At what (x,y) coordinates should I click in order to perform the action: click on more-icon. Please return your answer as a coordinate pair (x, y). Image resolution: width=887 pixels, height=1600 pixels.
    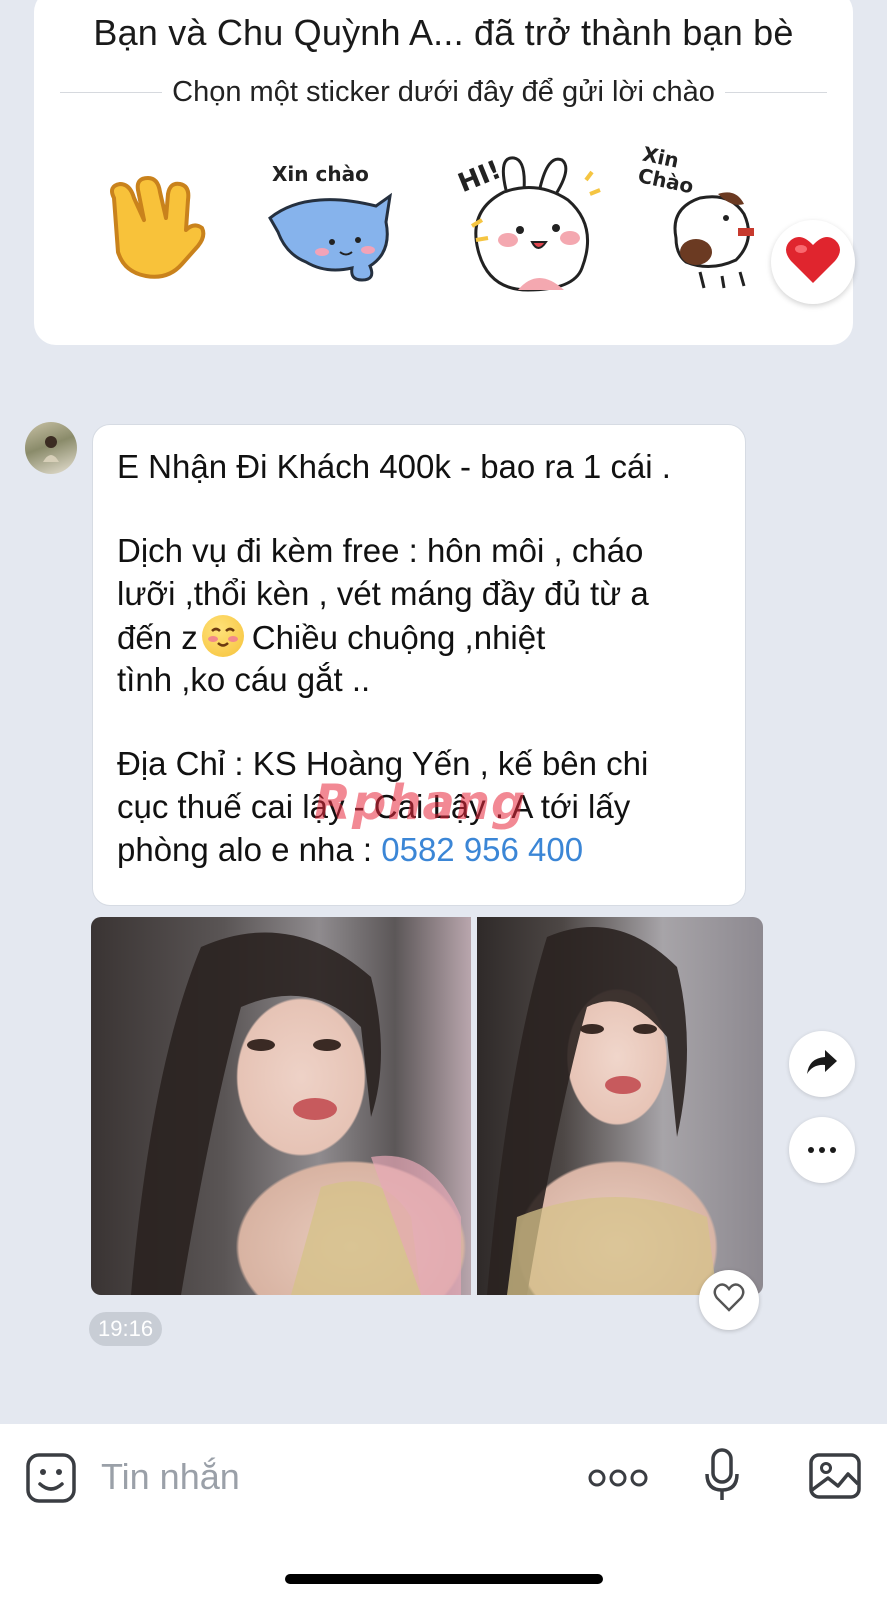
    Looking at the image, I should click on (618, 1480).